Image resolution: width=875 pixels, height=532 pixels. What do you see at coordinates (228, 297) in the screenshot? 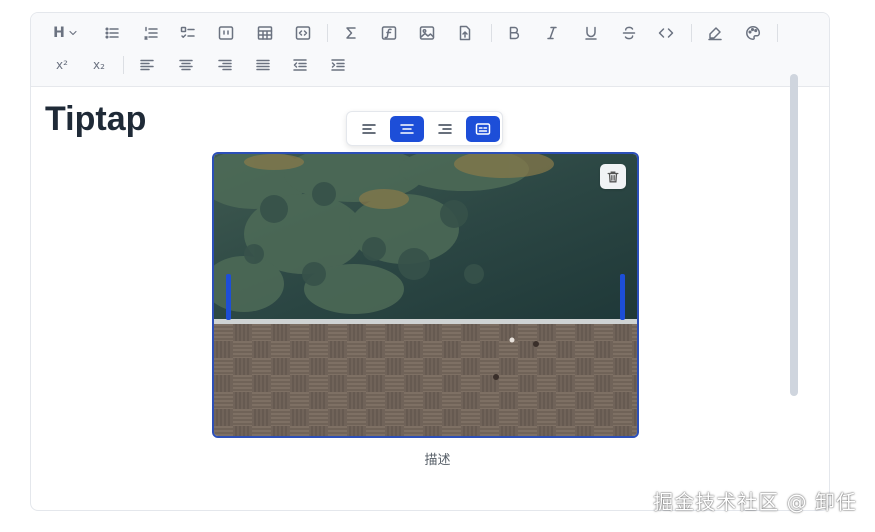
I see `resize-handle-left` at bounding box center [228, 297].